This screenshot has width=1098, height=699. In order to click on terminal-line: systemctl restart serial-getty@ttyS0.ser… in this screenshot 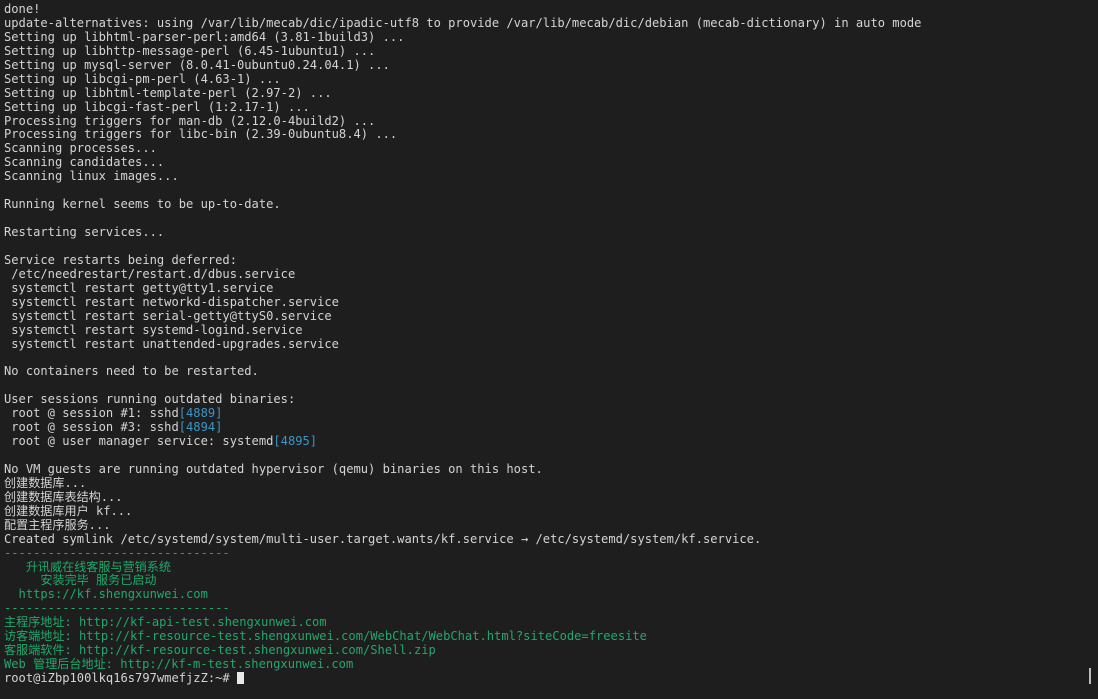, I will do `click(544, 316)`.